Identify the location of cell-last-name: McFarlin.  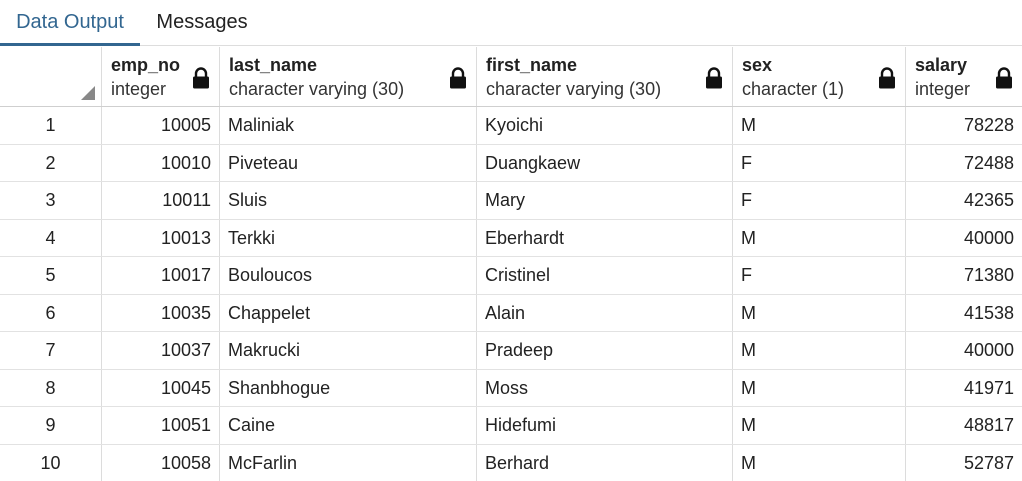
(348, 462).